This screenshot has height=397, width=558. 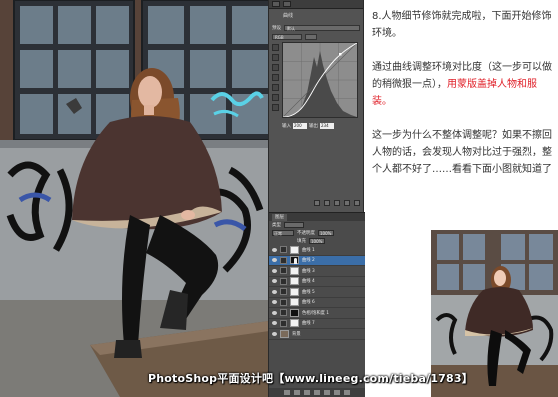 I want to click on curve-point, so click(x=340, y=54).